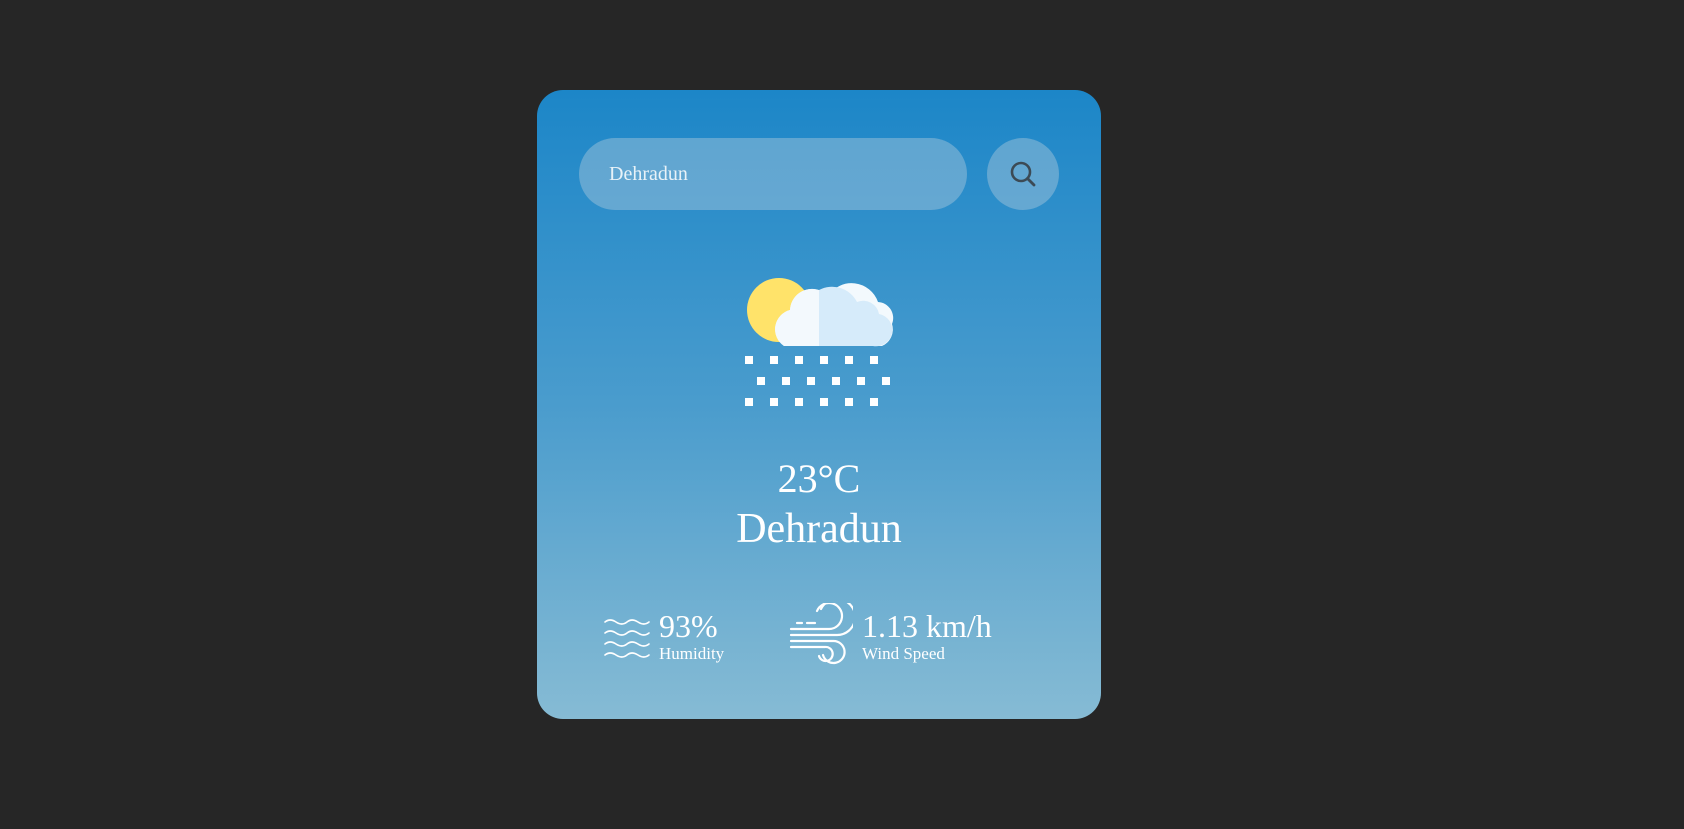  Describe the element at coordinates (927, 626) in the screenshot. I see `wind-value: 1.13 km/h` at that location.